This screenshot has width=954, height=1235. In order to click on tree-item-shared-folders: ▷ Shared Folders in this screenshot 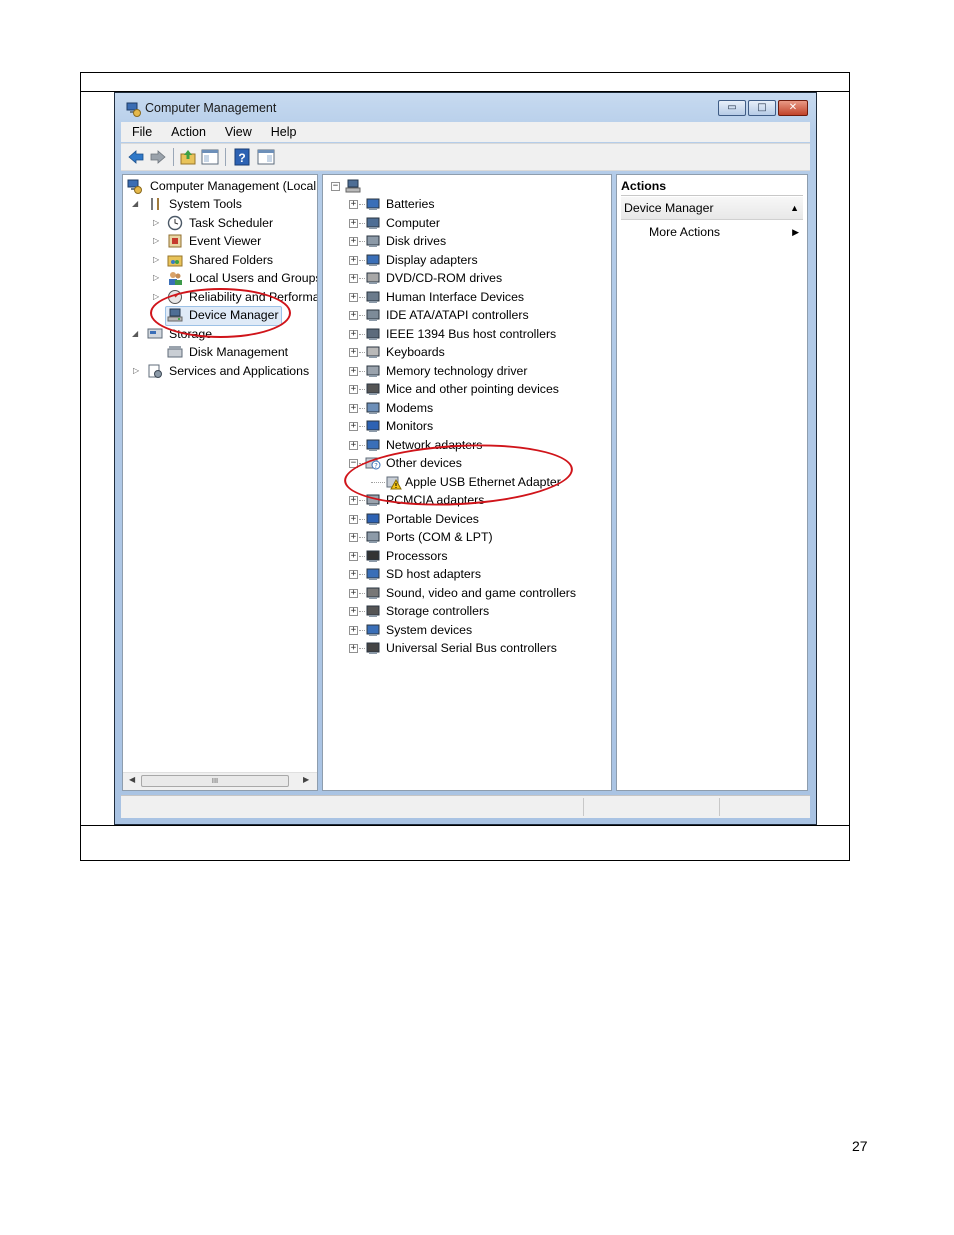, I will do `click(220, 260)`.